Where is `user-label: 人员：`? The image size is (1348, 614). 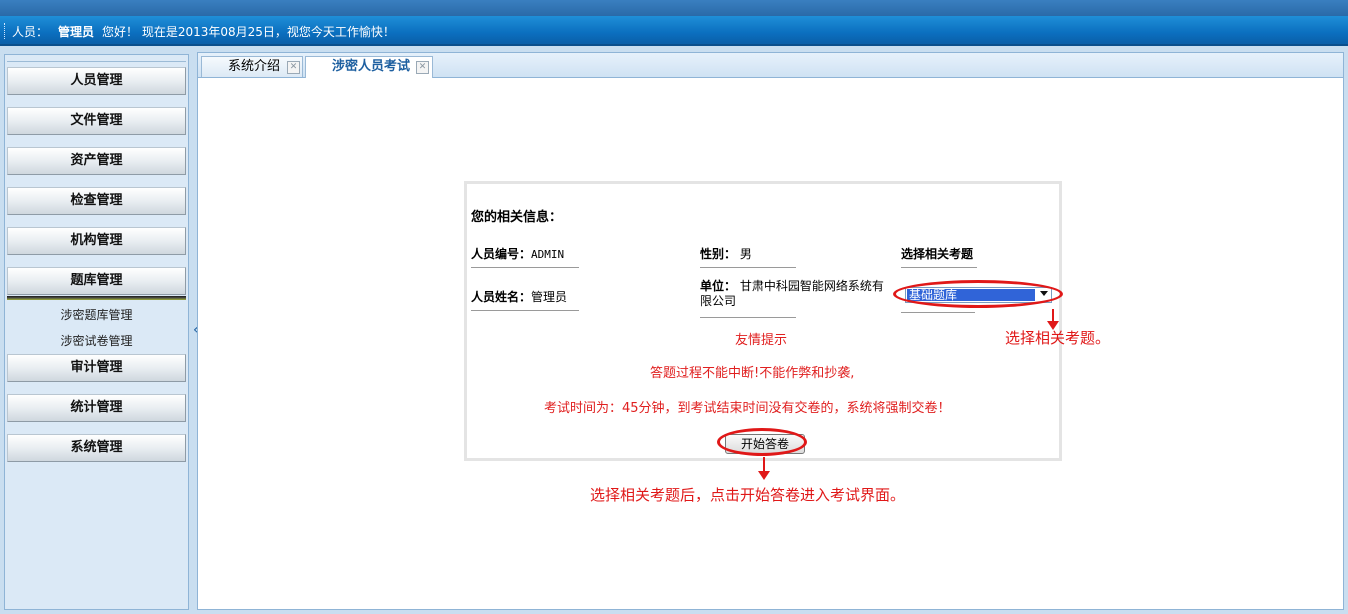 user-label: 人员： is located at coordinates (30, 32).